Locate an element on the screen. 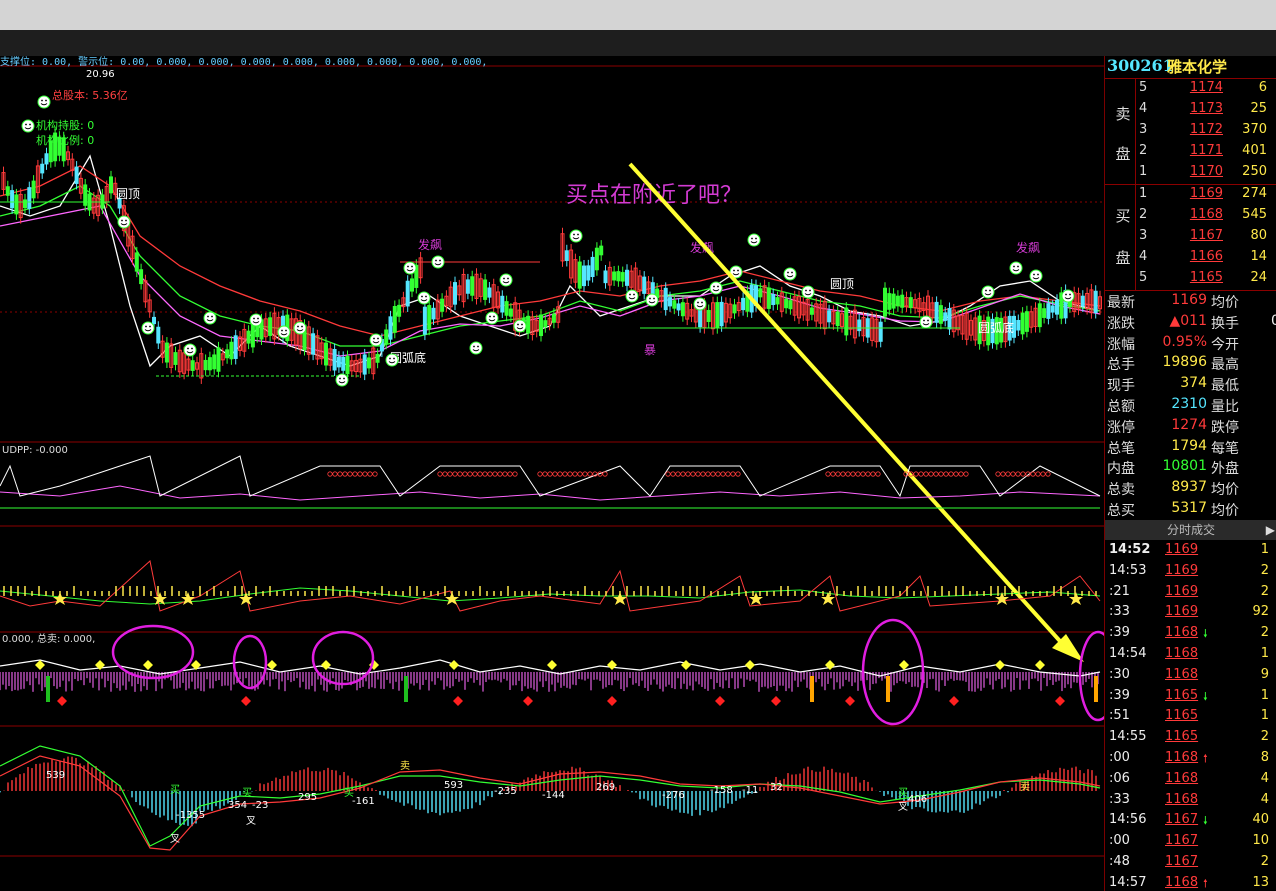 The image size is (1276, 891). tick-row: :48 1167 2 is located at coordinates (1190, 864).